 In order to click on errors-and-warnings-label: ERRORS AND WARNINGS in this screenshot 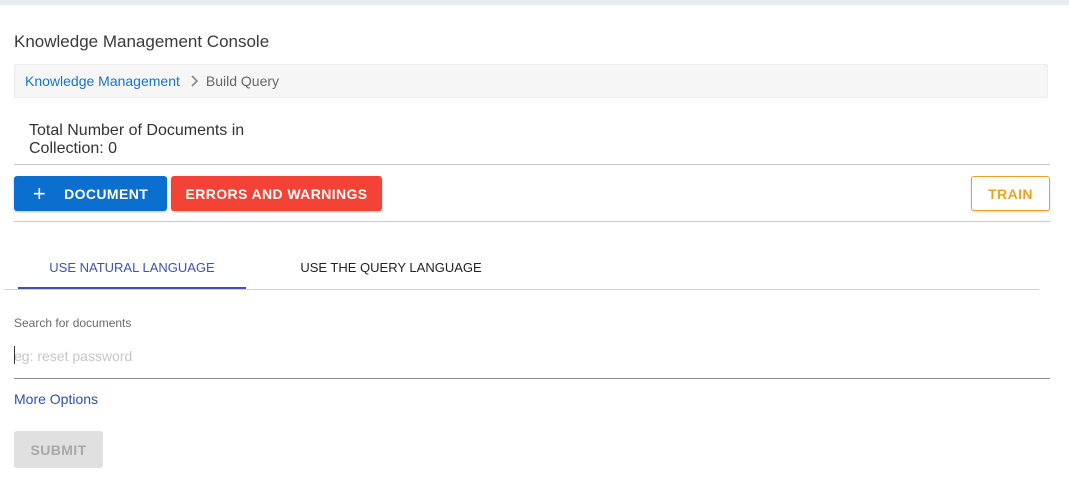, I will do `click(276, 193)`.